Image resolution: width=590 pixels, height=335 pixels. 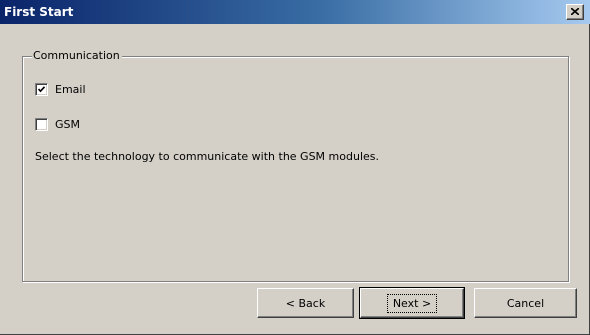 I want to click on back-button-label: < Back, so click(x=305, y=303).